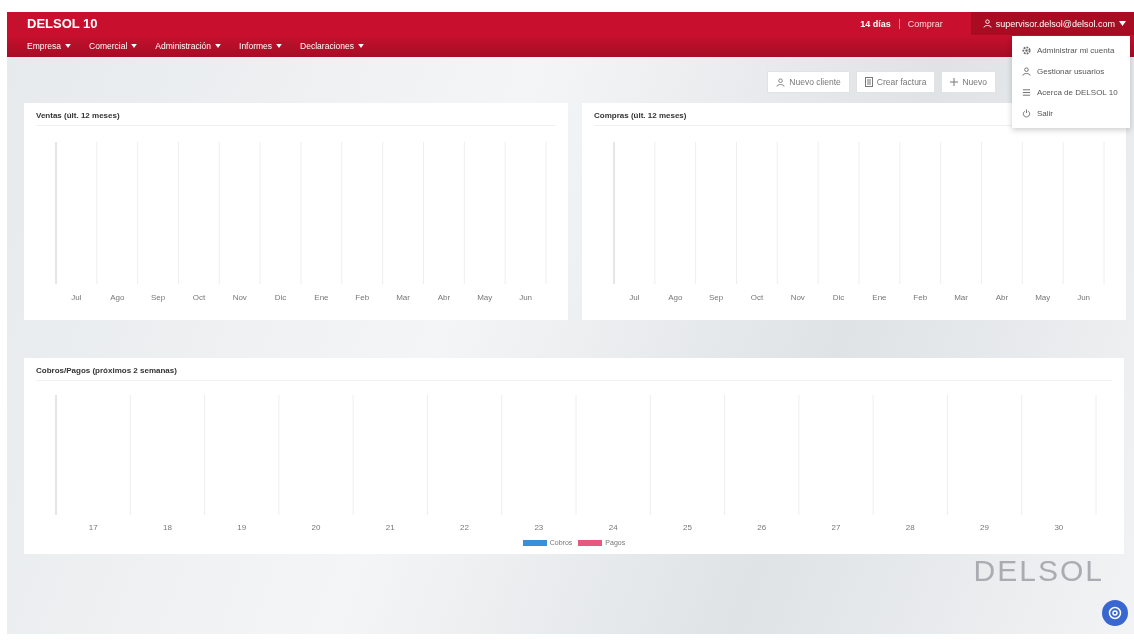 This screenshot has height=642, width=1134. I want to click on chart-title: Cobros/Pagos (próximos 2 semanas), so click(574, 373).